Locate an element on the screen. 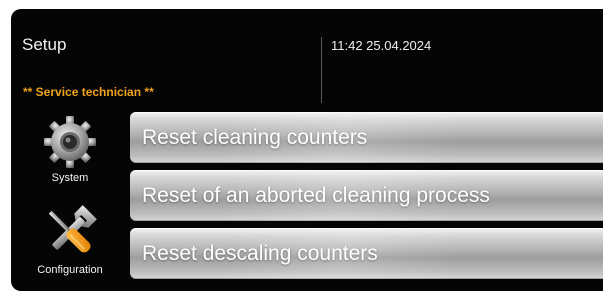 This screenshot has width=603, height=298. reset-aborted-cleaning-button: Reset of an aborted cleaning process is located at coordinates (366, 195).